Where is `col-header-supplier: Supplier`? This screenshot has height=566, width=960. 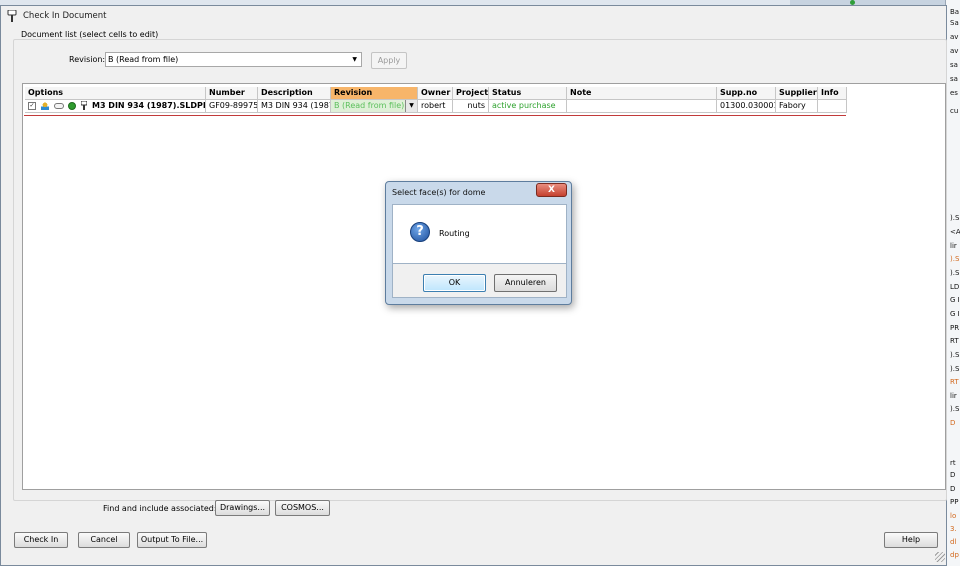 col-header-supplier: Supplier is located at coordinates (797, 93).